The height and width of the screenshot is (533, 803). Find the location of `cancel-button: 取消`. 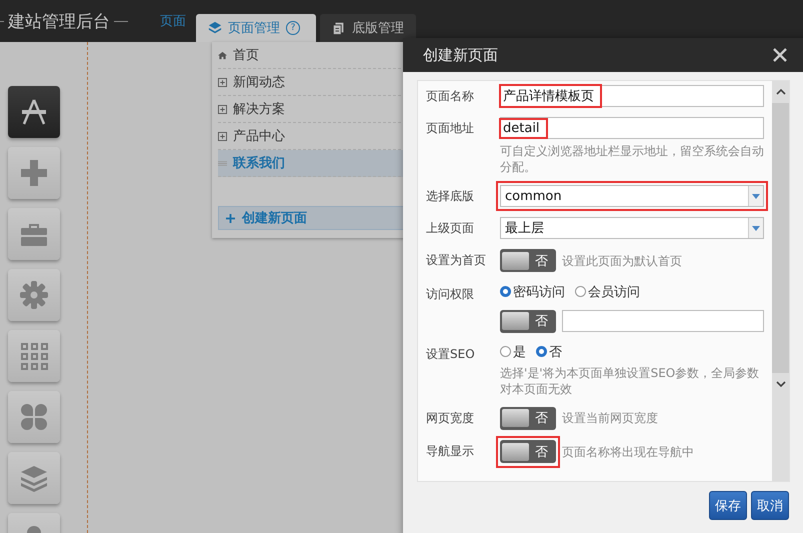

cancel-button: 取消 is located at coordinates (770, 505).